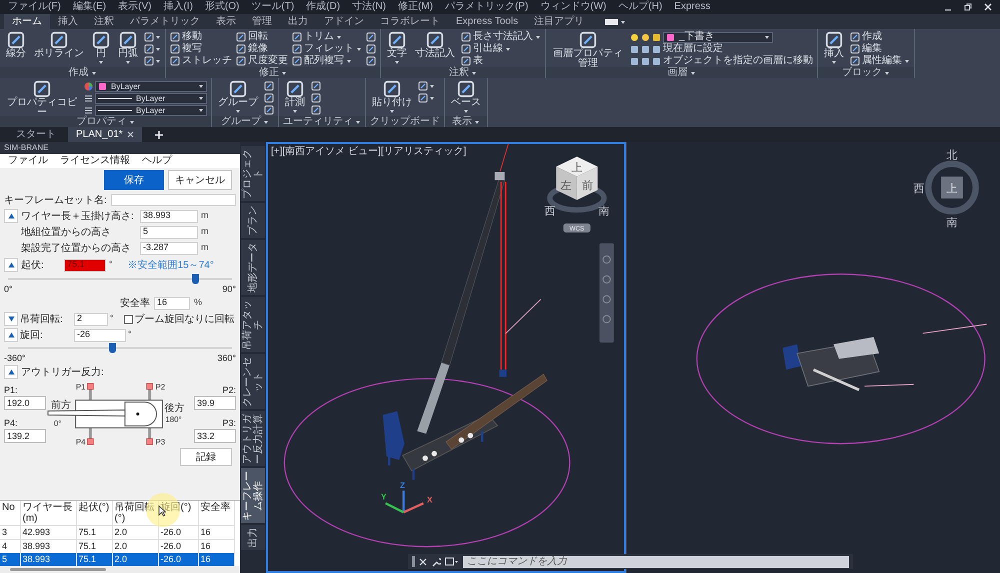 Image resolution: width=1000 pixels, height=573 pixels. What do you see at coordinates (252, 49) in the screenshot?
I see `ribbon-tool-button: 鏡像` at bounding box center [252, 49].